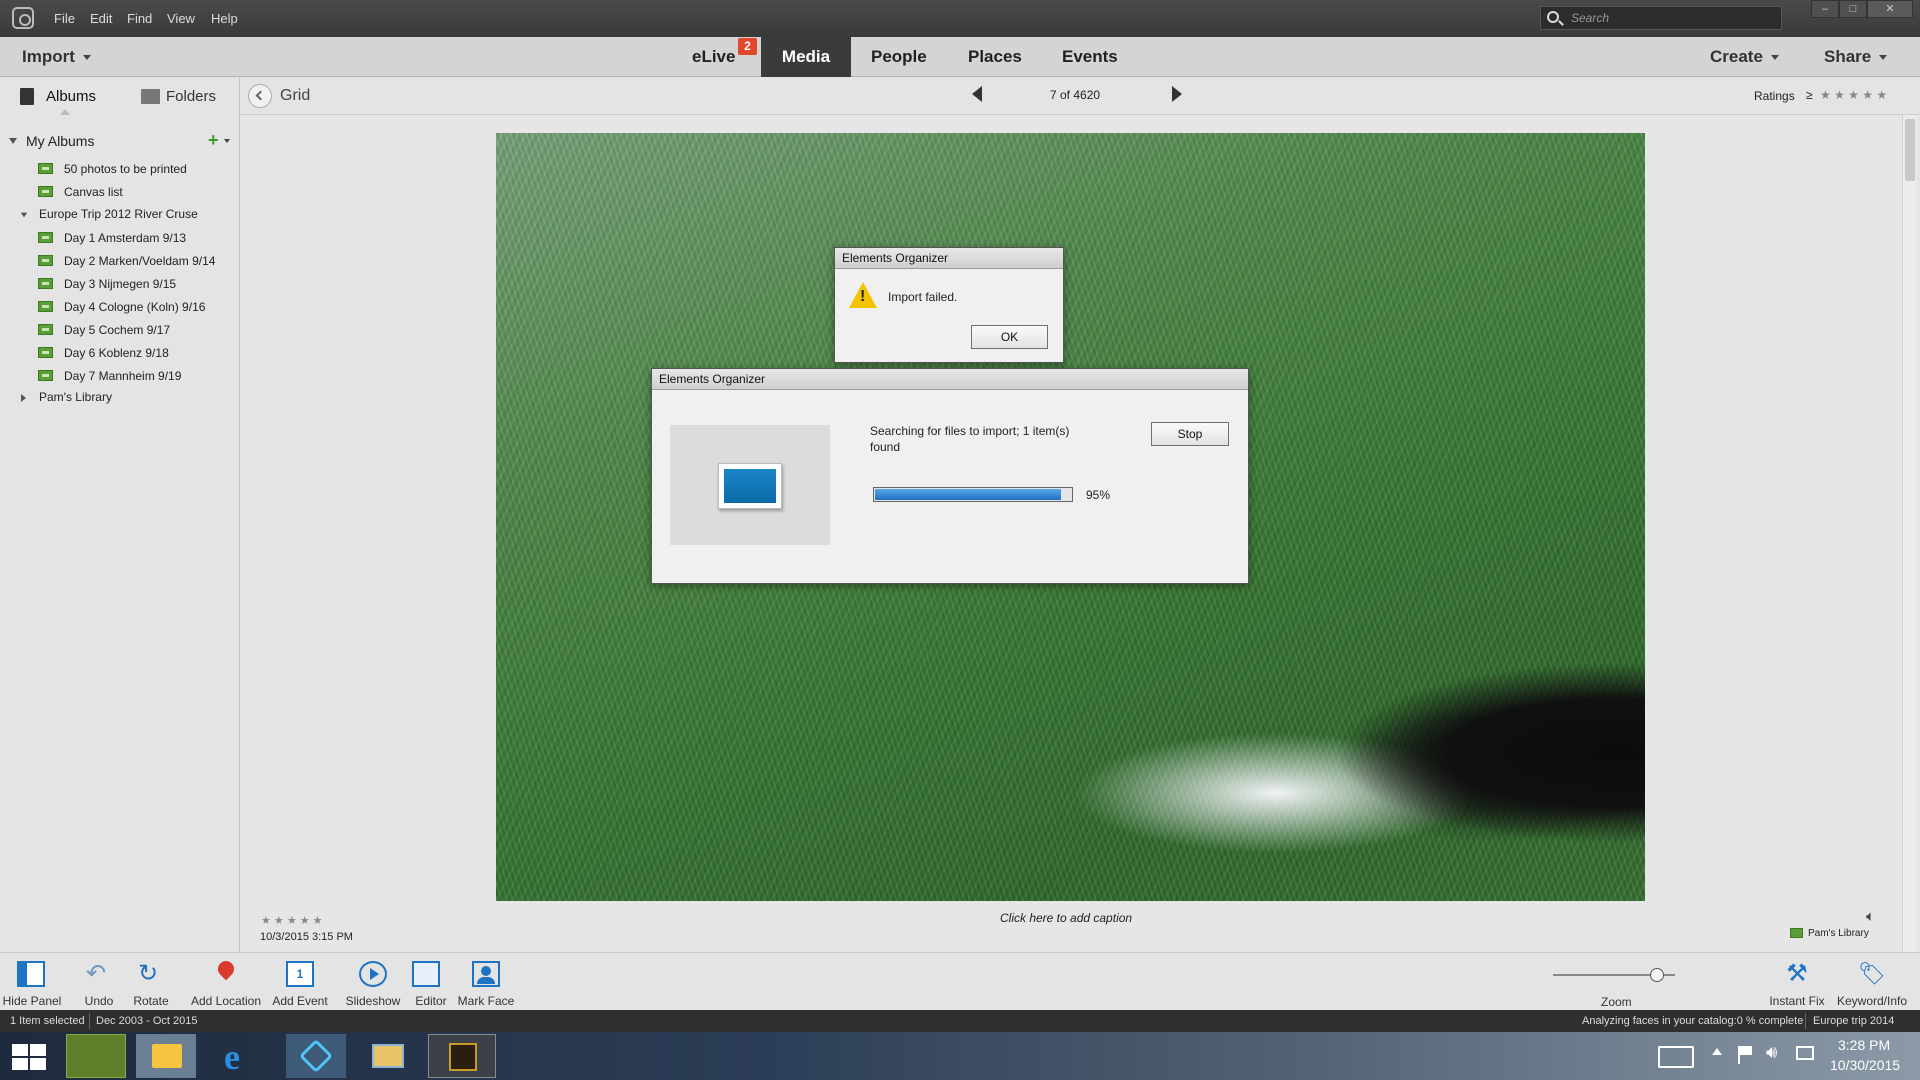 The height and width of the screenshot is (1080, 1920). Describe the element at coordinates (431, 1001) in the screenshot. I see `editor-label: Editor` at that location.